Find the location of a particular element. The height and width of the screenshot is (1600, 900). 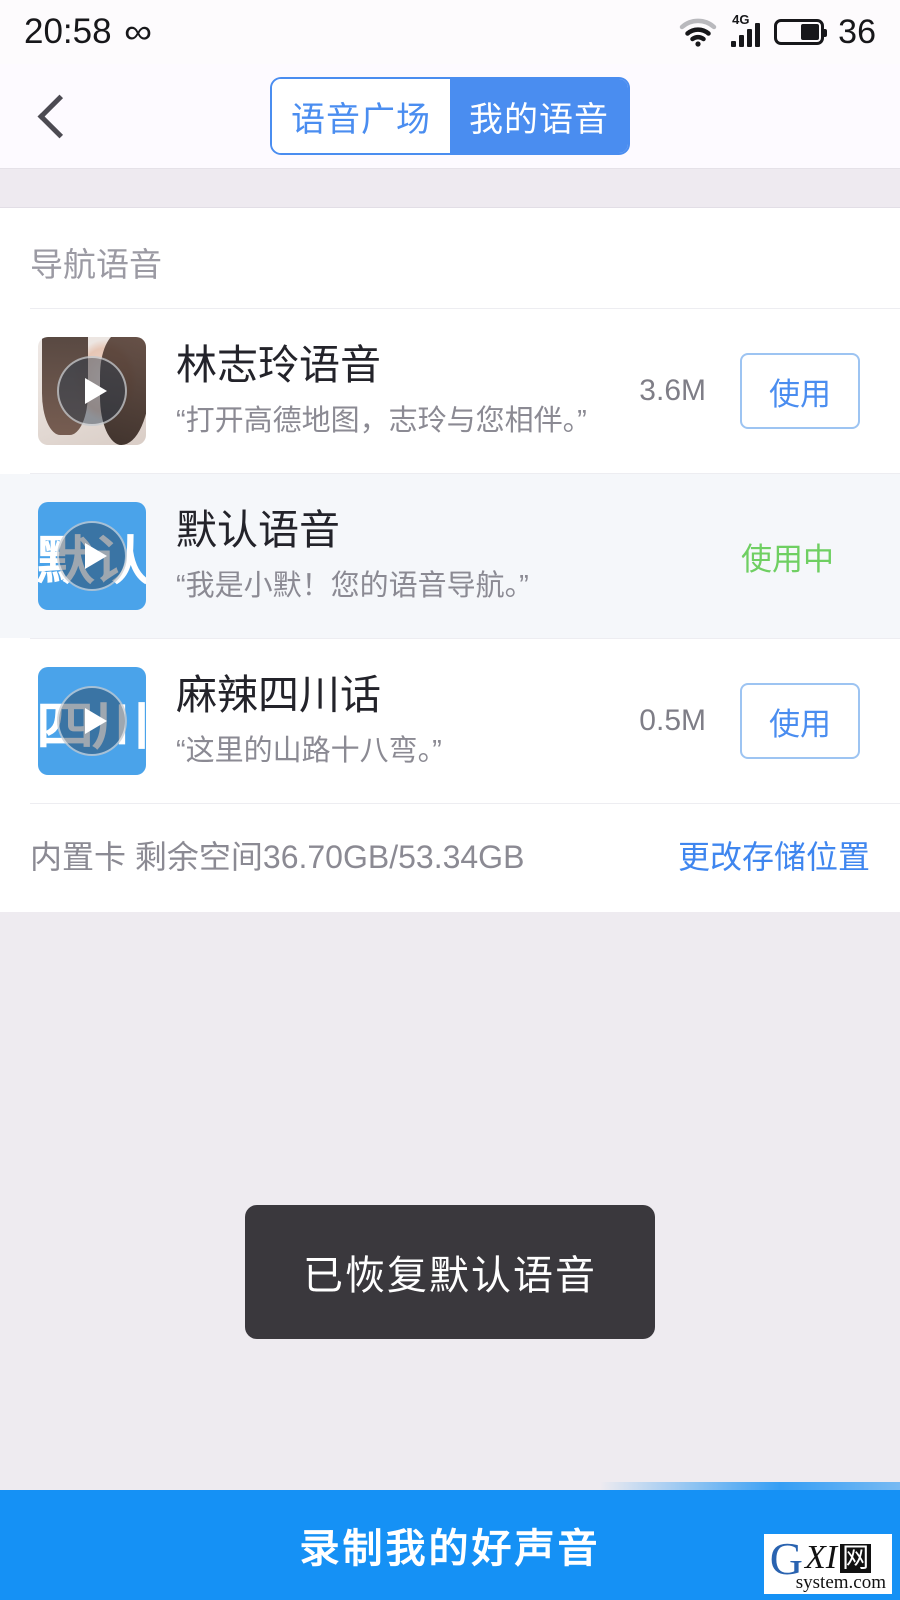

bottom-bar-sheen is located at coordinates (750, 1486).